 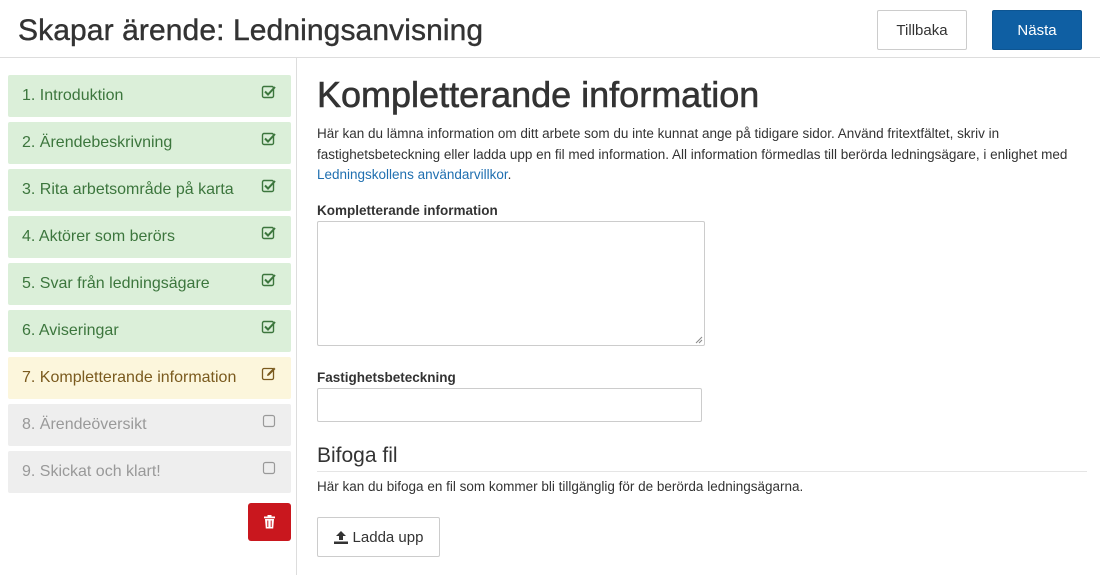 I want to click on step-aviseringar: 6. Aviseringar, so click(x=149, y=331).